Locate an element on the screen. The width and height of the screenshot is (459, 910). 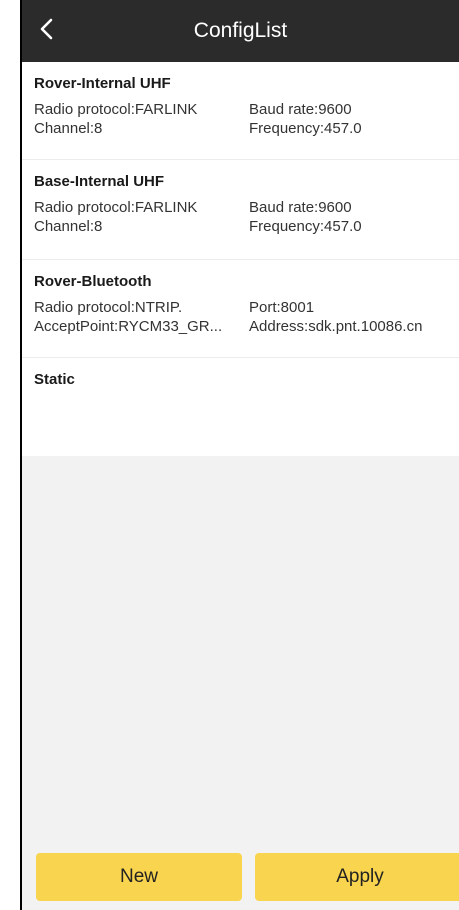
apply-button: Apply is located at coordinates (357, 877).